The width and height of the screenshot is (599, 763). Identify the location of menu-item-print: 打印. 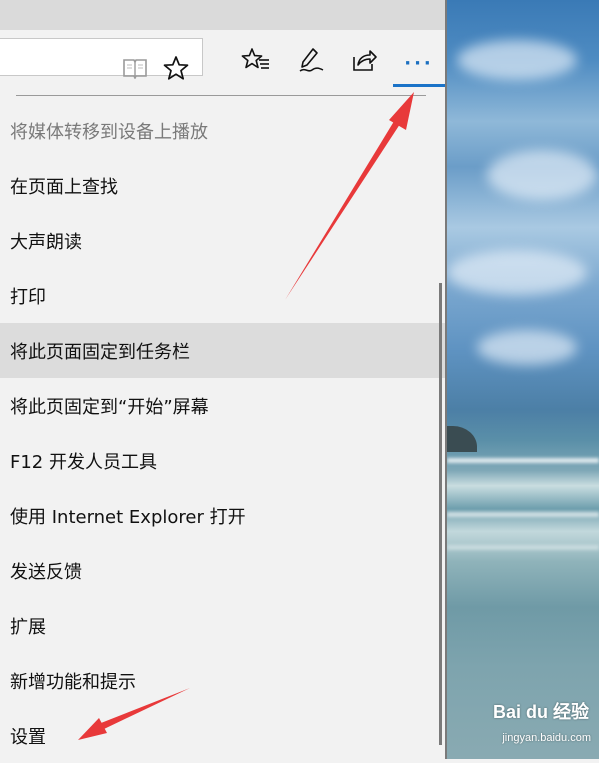
(222, 295).